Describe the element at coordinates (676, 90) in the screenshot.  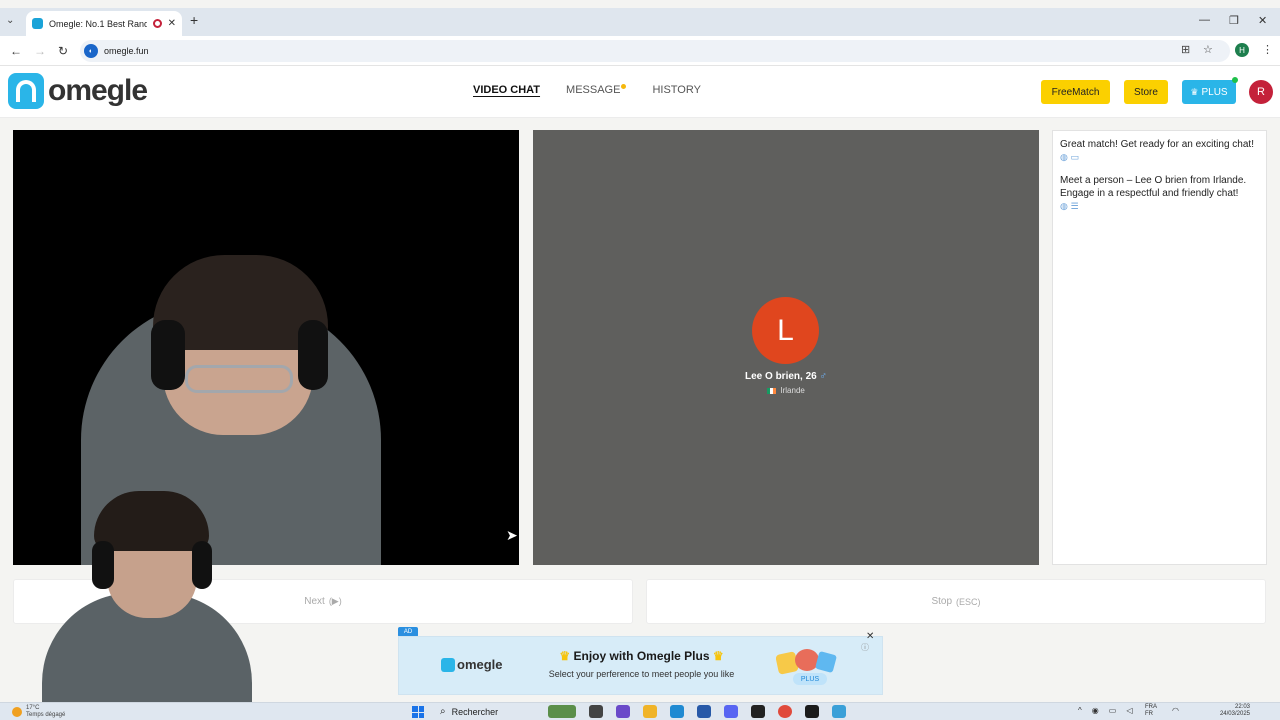
I see `nav-history: HISTORY` at that location.